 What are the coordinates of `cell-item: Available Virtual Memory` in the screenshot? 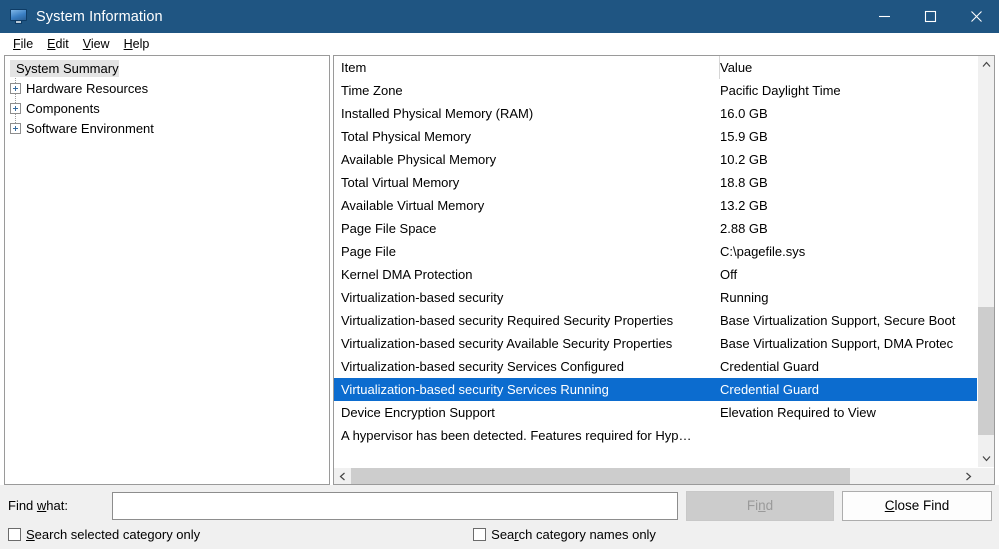 It's located at (413, 205).